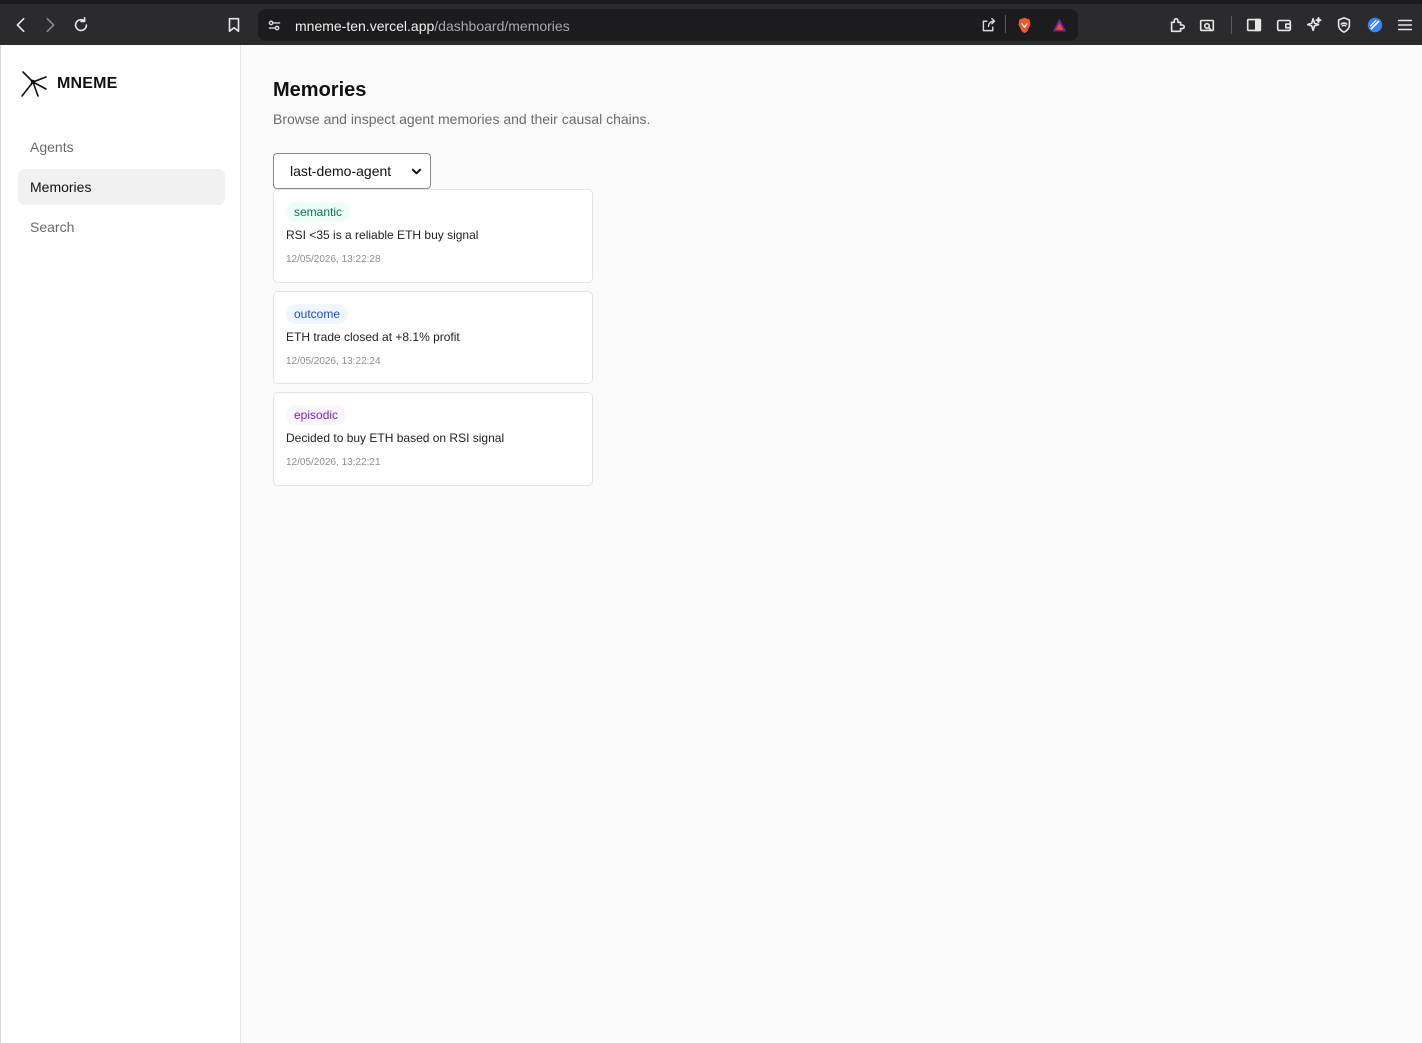  What do you see at coordinates (395, 438) in the screenshot?
I see `memory-content: Decided to buy ETH based on RSI signal` at bounding box center [395, 438].